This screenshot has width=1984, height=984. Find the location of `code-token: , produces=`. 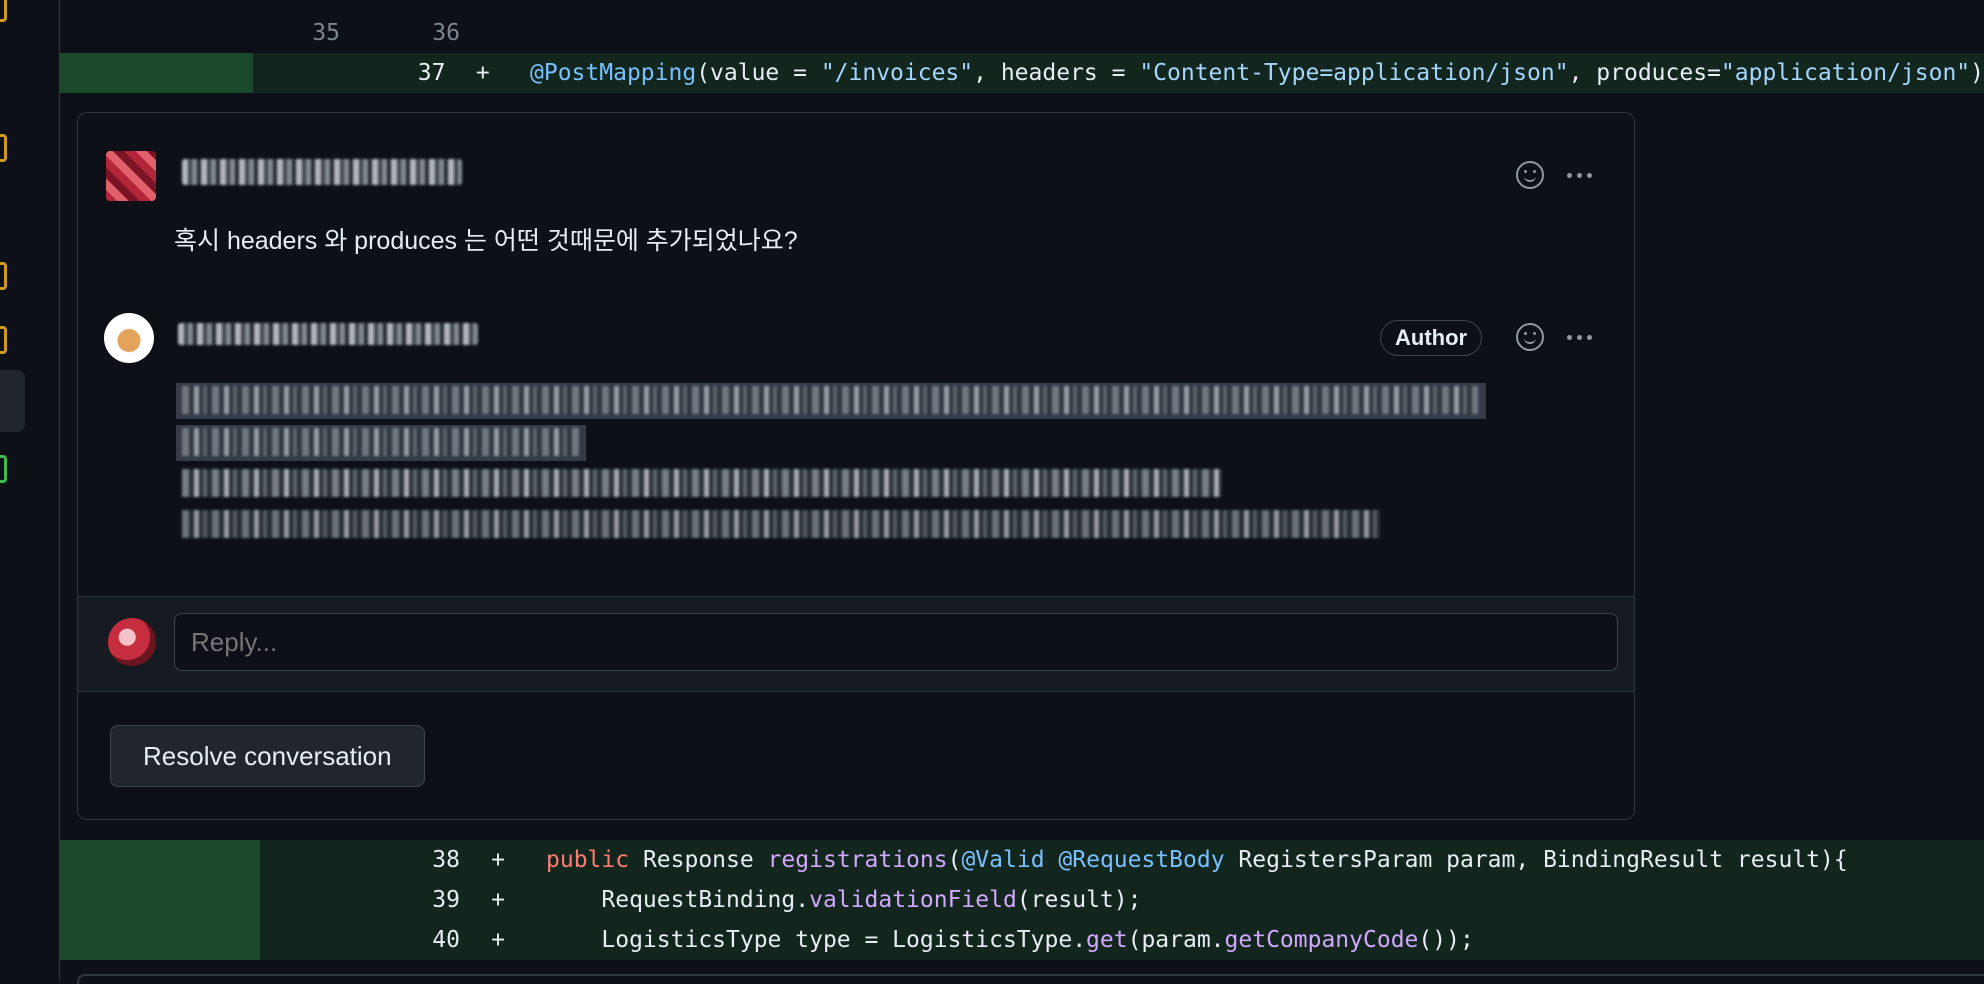

code-token: , produces= is located at coordinates (1644, 73).